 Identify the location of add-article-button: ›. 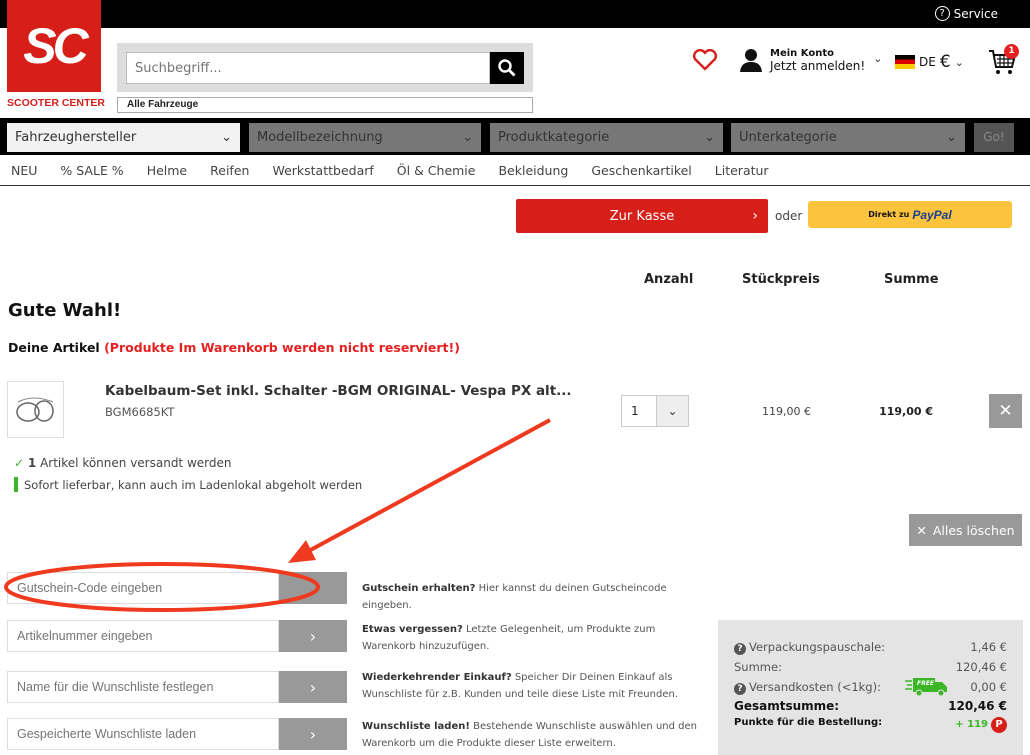
(313, 636).